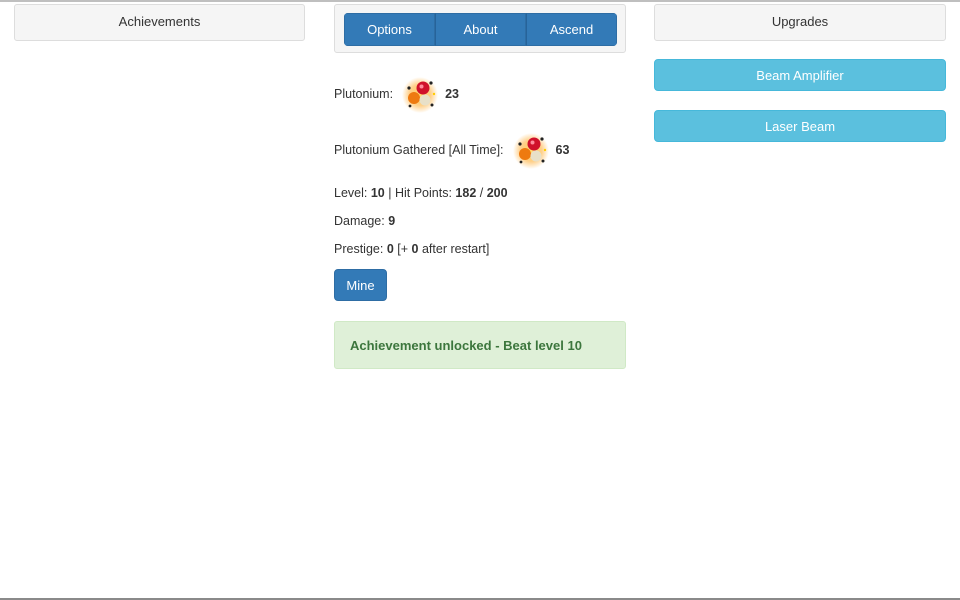  Describe the element at coordinates (452, 94) in the screenshot. I see `plutonium-value: 23` at that location.